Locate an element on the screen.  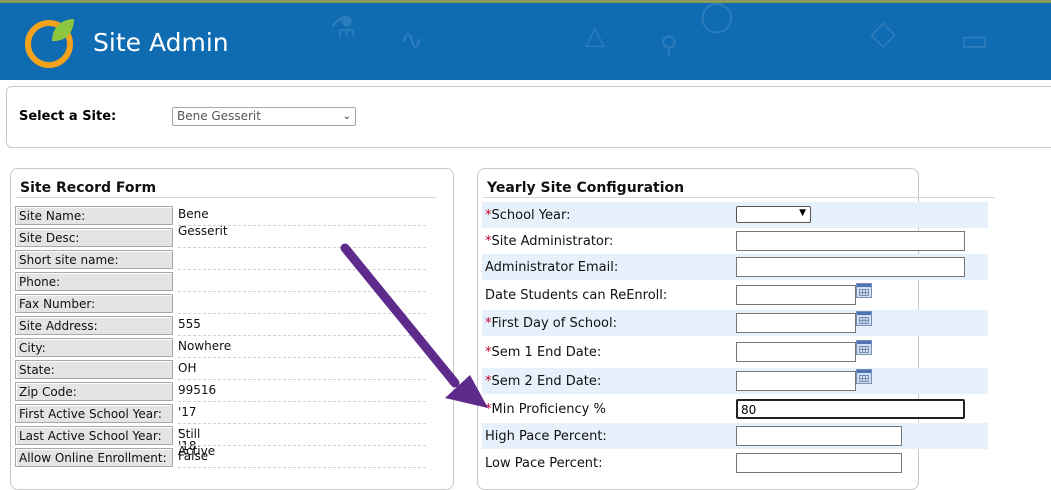
field-value: False is located at coordinates (193, 456).